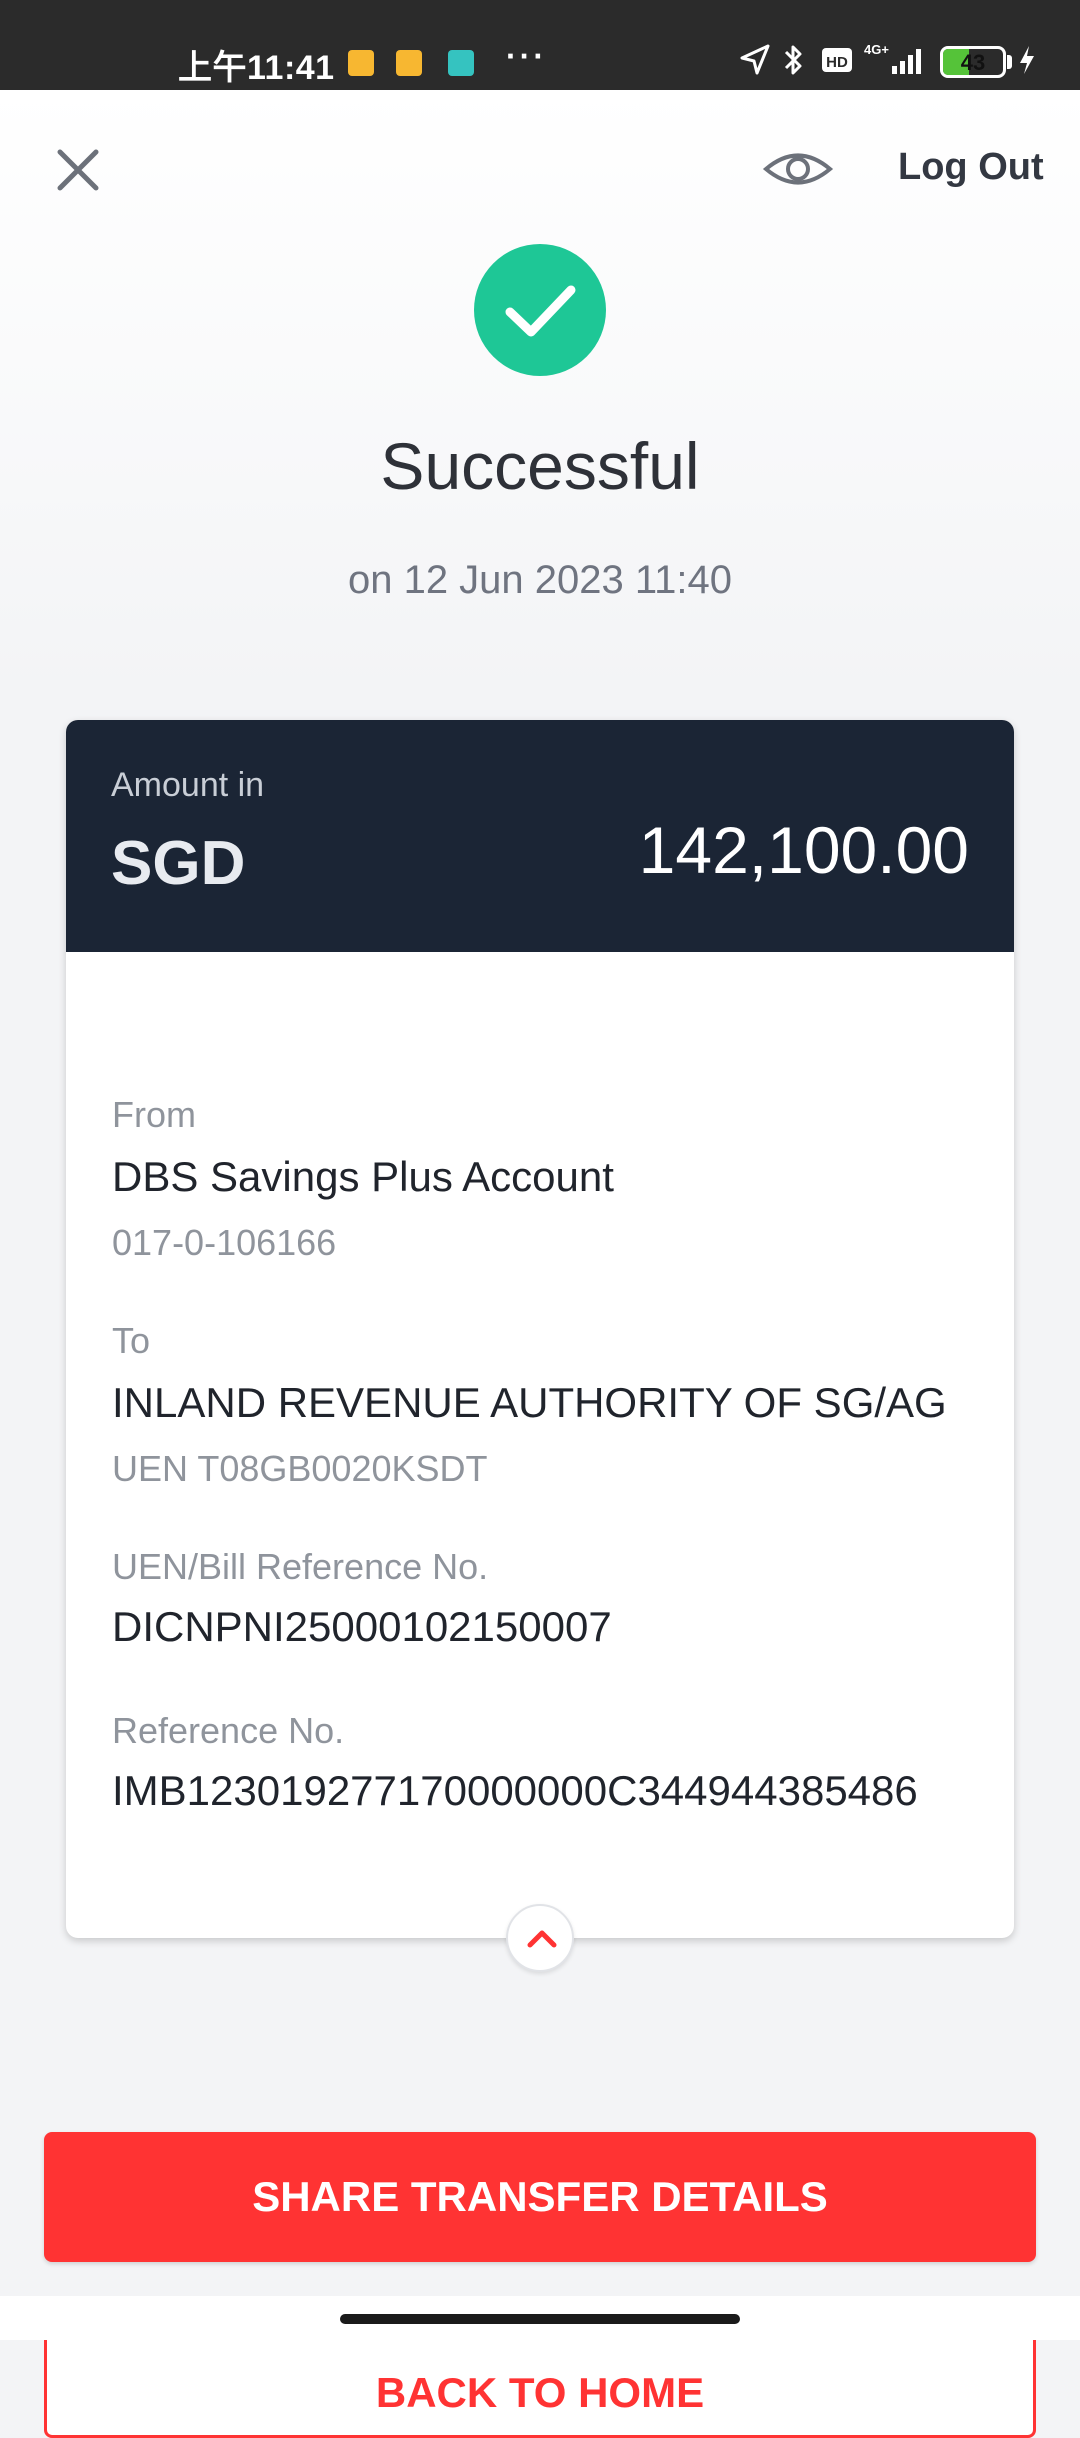 Image resolution: width=1080 pixels, height=2438 pixels. I want to click on signal-icon: 4G+, so click(892, 58).